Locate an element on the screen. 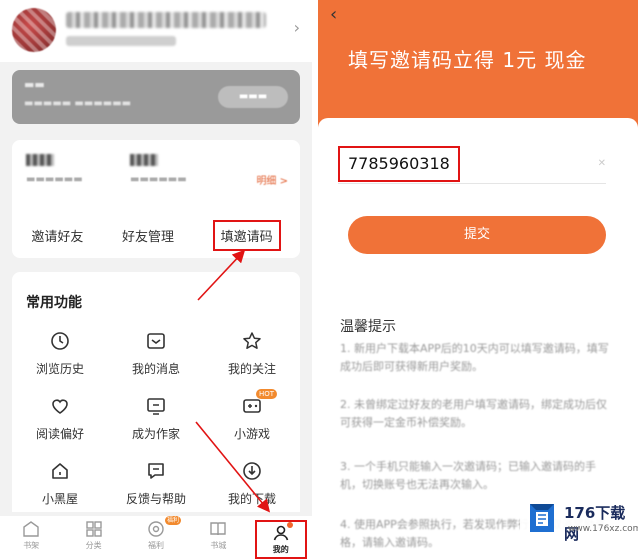 Image resolution: width=638 pixels, height=560 pixels. function-label: 反馈与帮助 is located at coordinates (155, 499).